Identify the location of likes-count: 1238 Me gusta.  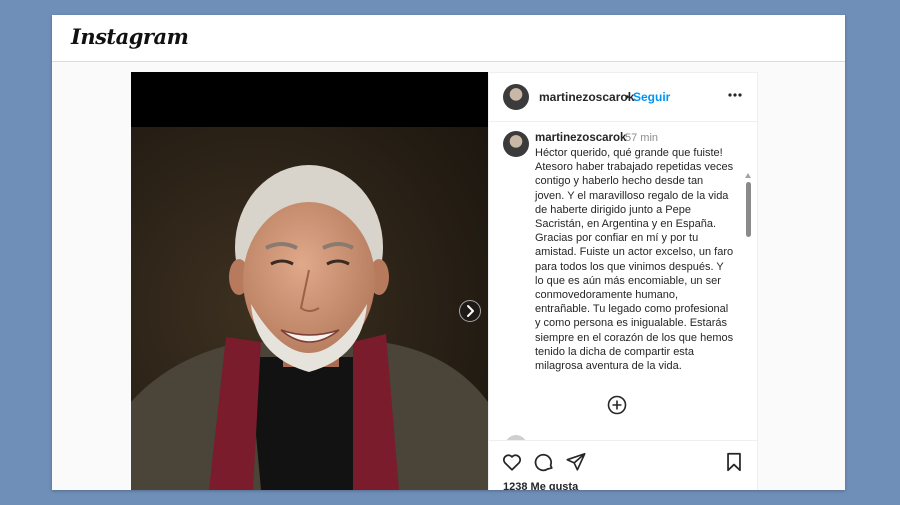
(540, 485).